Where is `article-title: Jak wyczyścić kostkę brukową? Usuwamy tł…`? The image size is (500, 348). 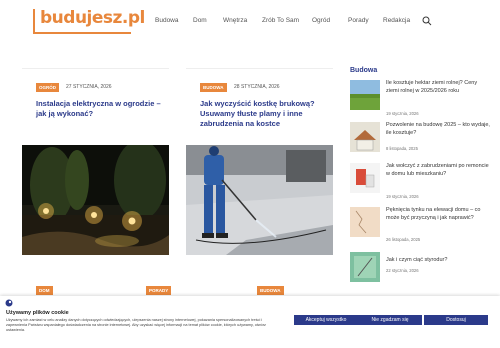 article-title: Jak wyczyścić kostkę brukową? Usuwamy tł… is located at coordinates (264, 114).